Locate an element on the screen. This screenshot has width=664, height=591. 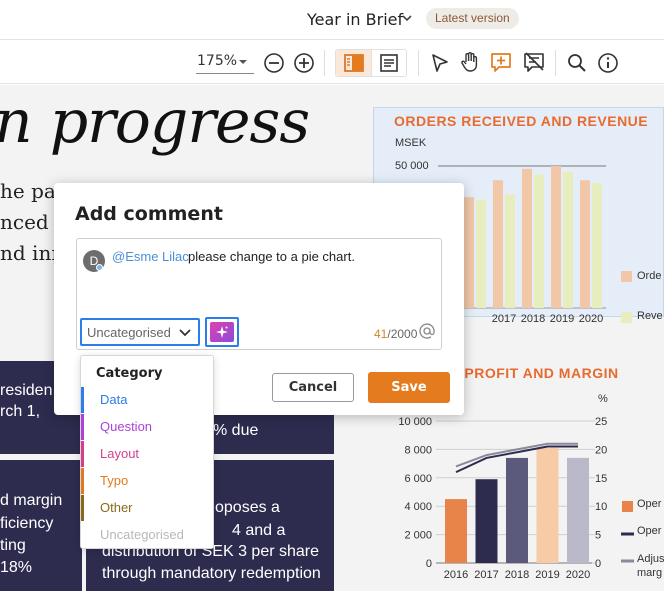
comment-text: please change to a pie chart. is located at coordinates (271, 256).